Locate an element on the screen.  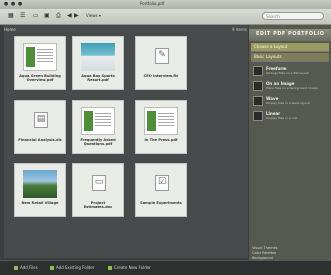
file-tile: ✎ CEO Interview.flv is located at coordinates (161, 63).